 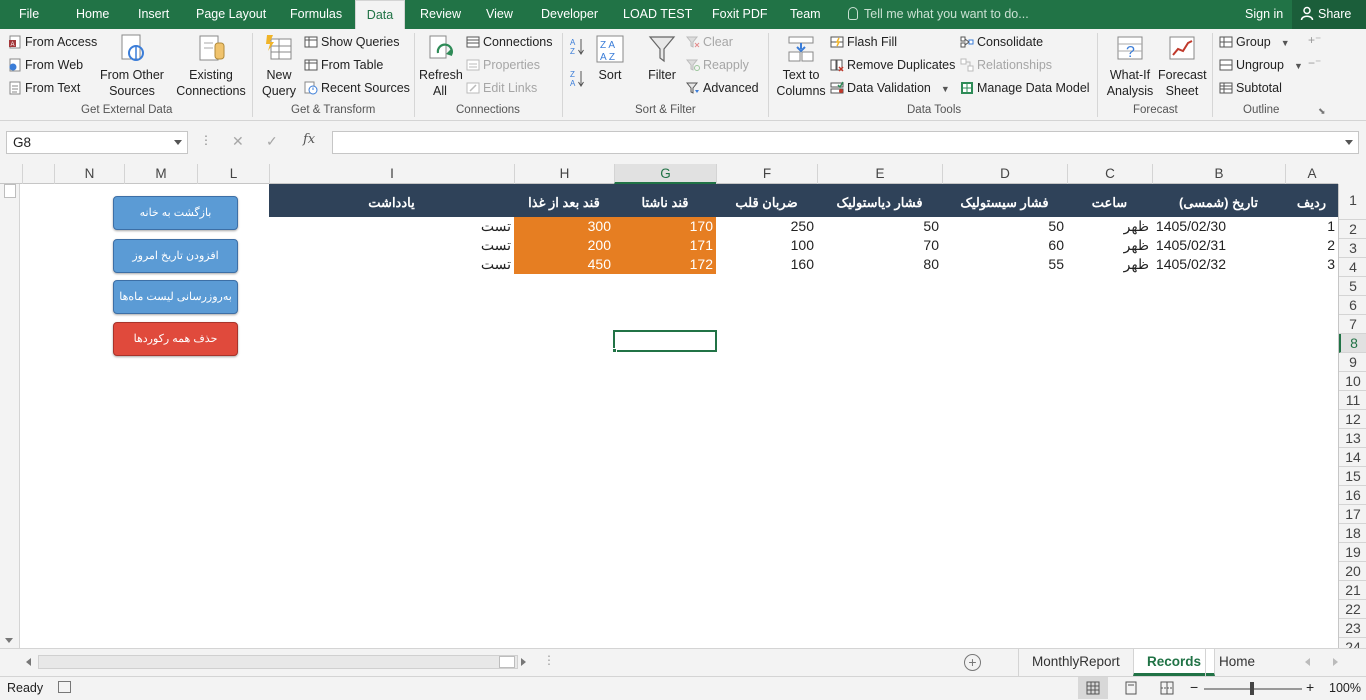 What do you see at coordinates (1352, 419) in the screenshot?
I see `row-header-12: 12` at bounding box center [1352, 419].